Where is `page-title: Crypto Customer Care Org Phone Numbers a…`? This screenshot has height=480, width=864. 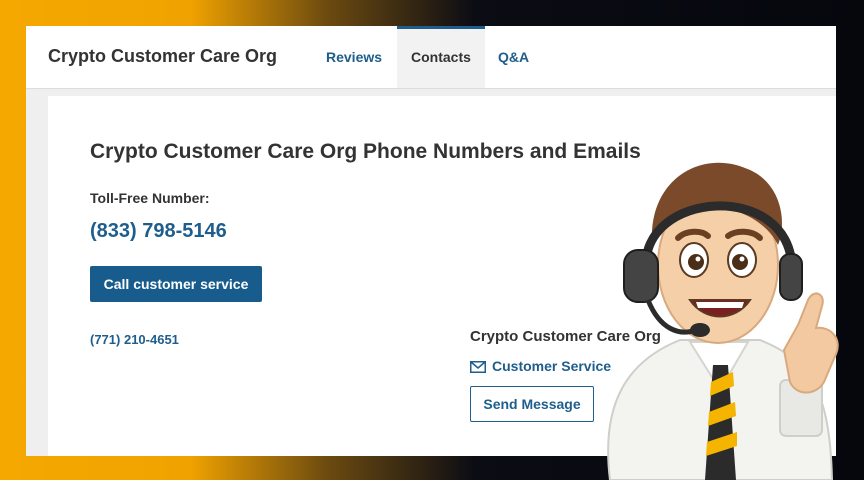
page-title: Crypto Customer Care Org Phone Numbers a… is located at coordinates (365, 151).